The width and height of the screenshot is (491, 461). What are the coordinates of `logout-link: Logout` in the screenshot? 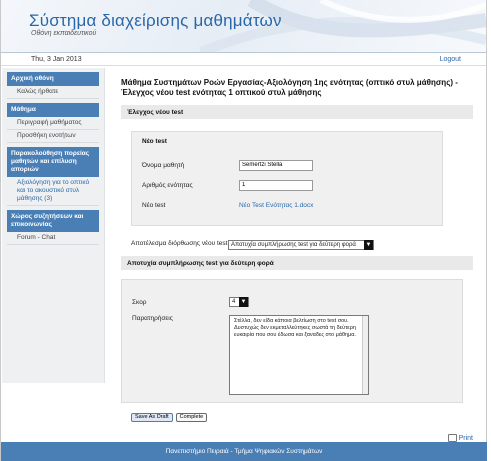 It's located at (450, 59).